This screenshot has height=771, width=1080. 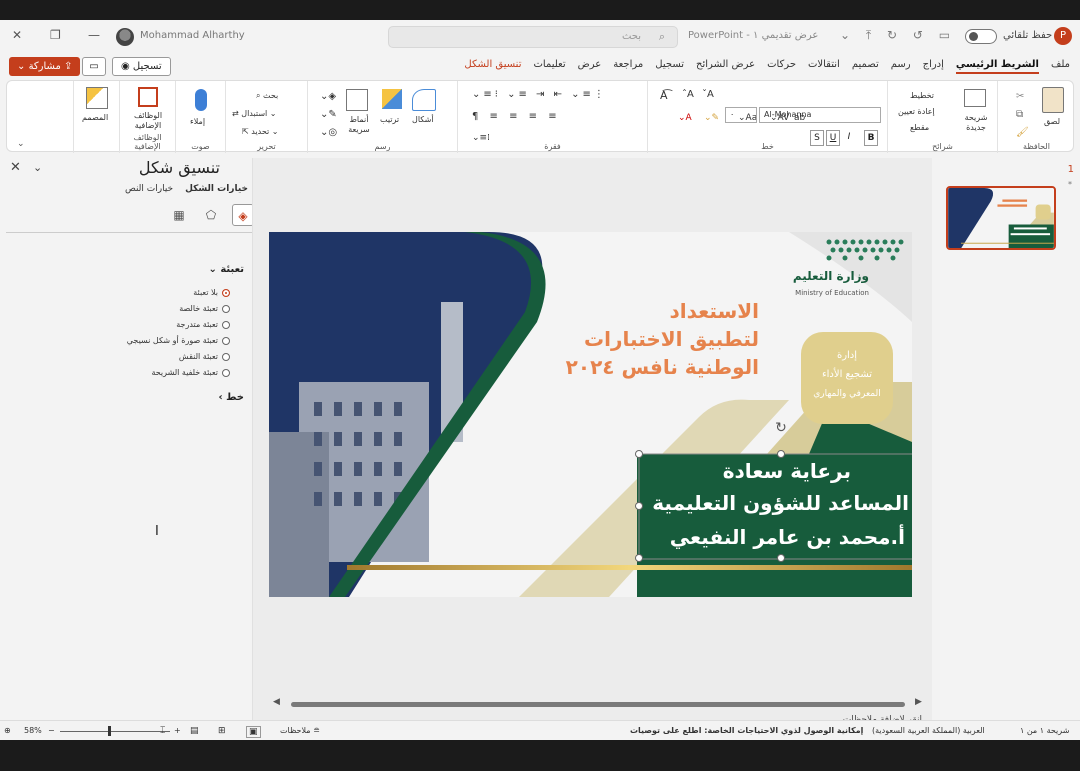 I want to click on fit-slide-icon: ⊕, so click(x=7, y=730).